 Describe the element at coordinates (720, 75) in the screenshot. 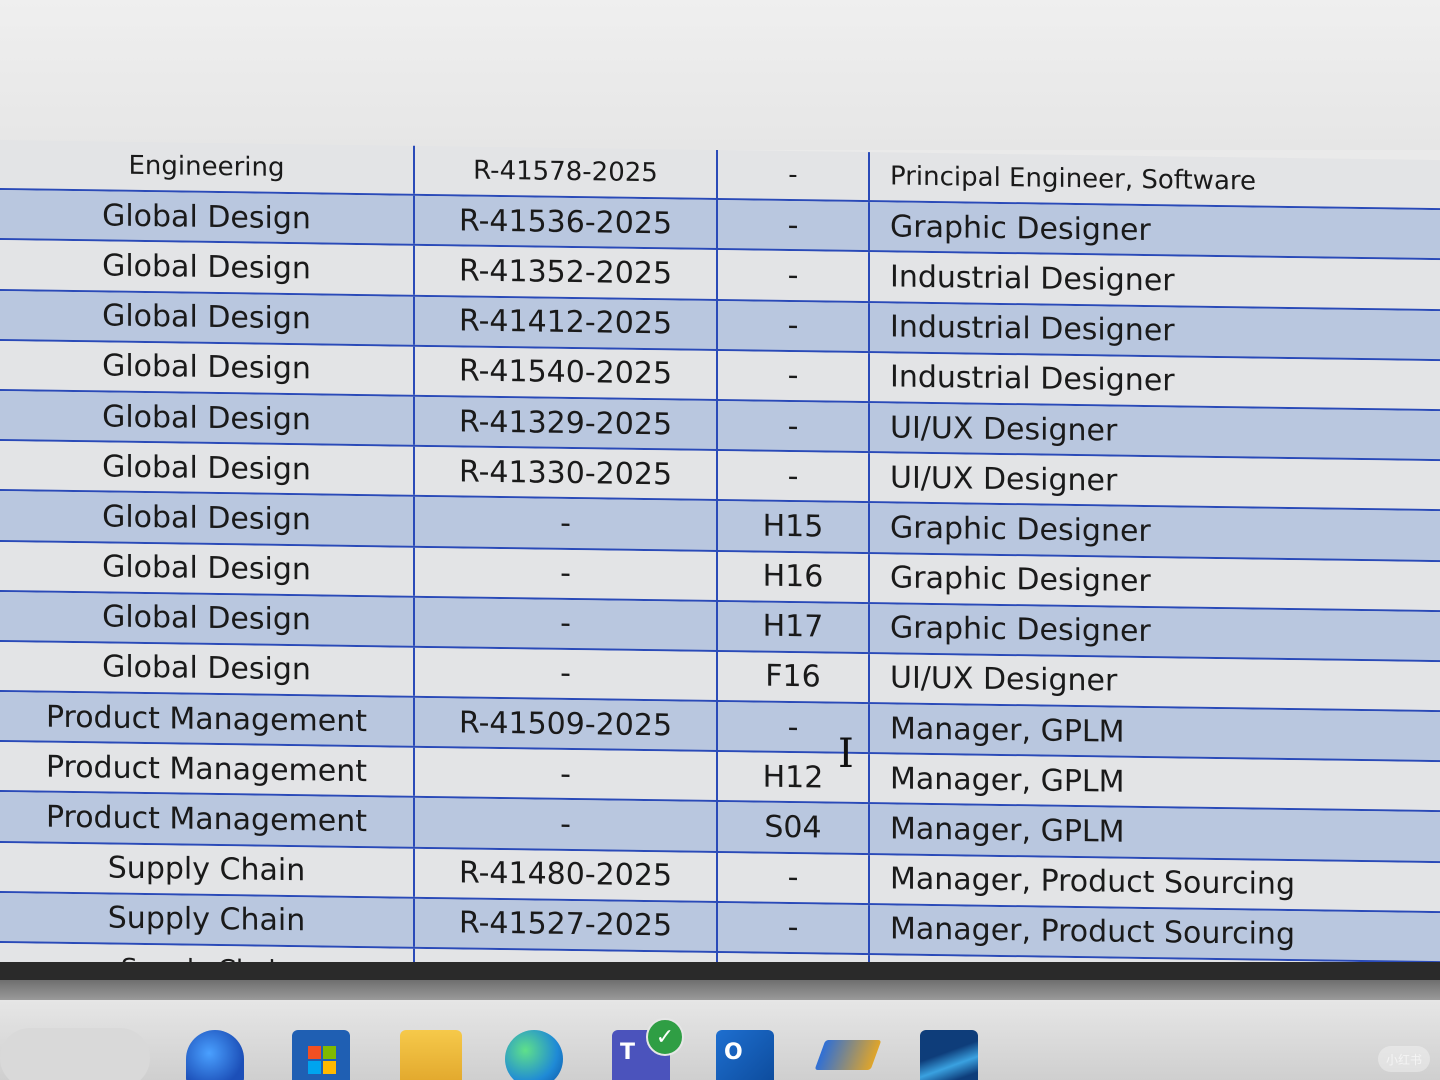

I see `spreadsheet-header-area` at that location.